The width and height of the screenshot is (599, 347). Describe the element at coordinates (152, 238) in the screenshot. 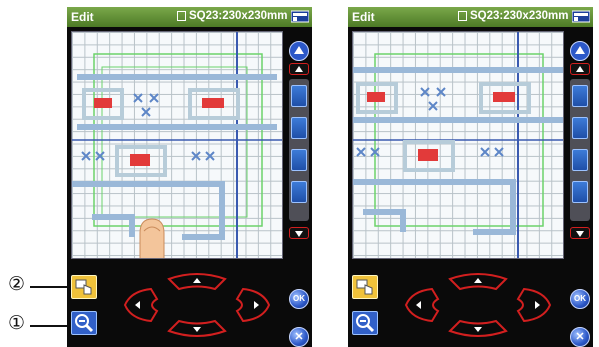

I see `finger-icon` at that location.